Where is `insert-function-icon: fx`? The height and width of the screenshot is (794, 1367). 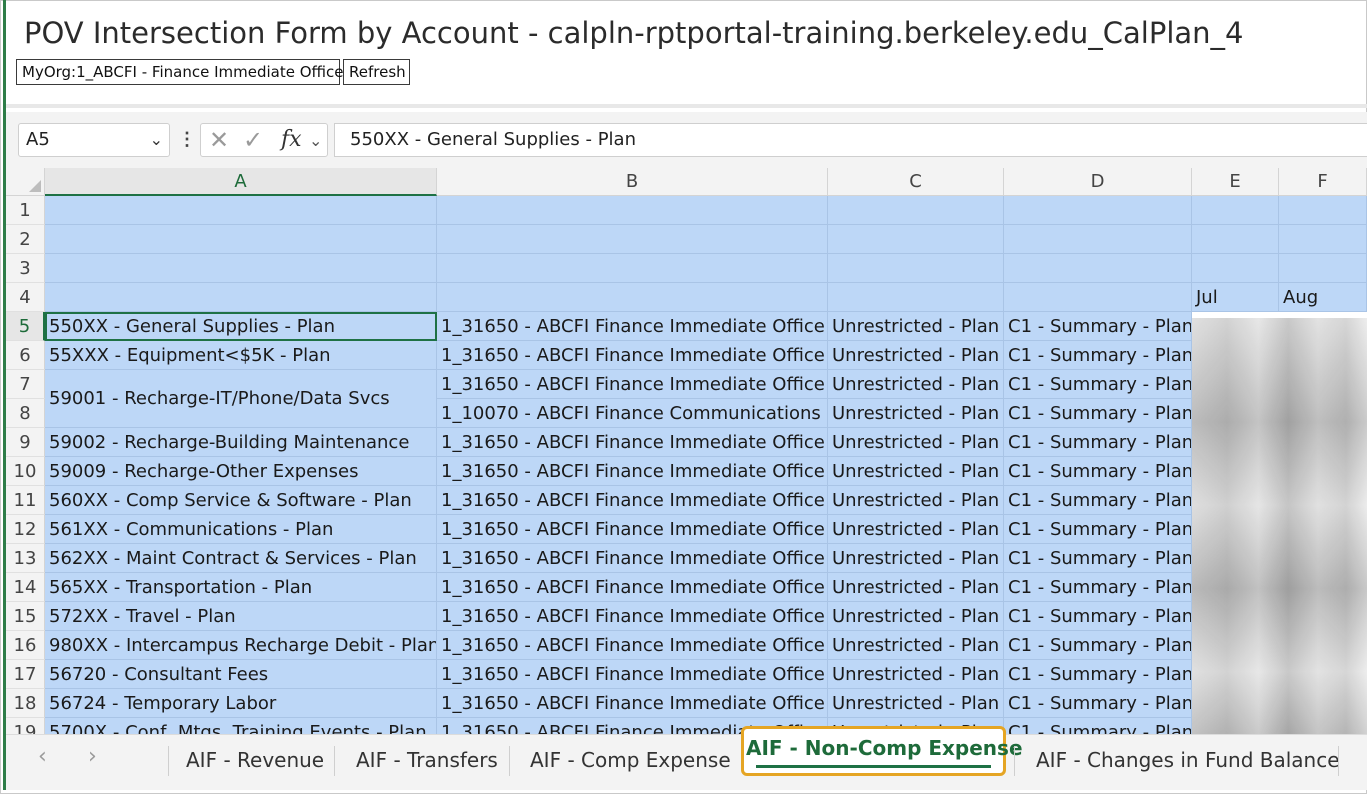
insert-function-icon: fx is located at coordinates (291, 139).